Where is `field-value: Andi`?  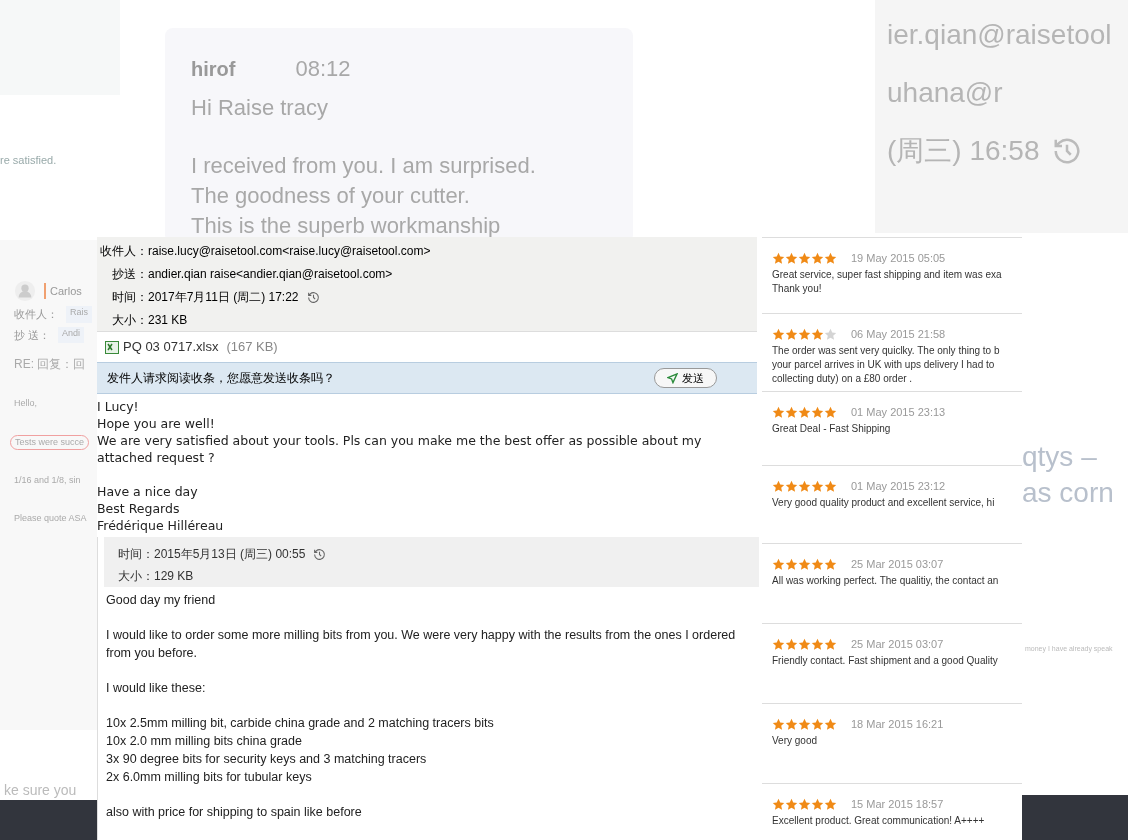
field-value: Andi is located at coordinates (71, 334).